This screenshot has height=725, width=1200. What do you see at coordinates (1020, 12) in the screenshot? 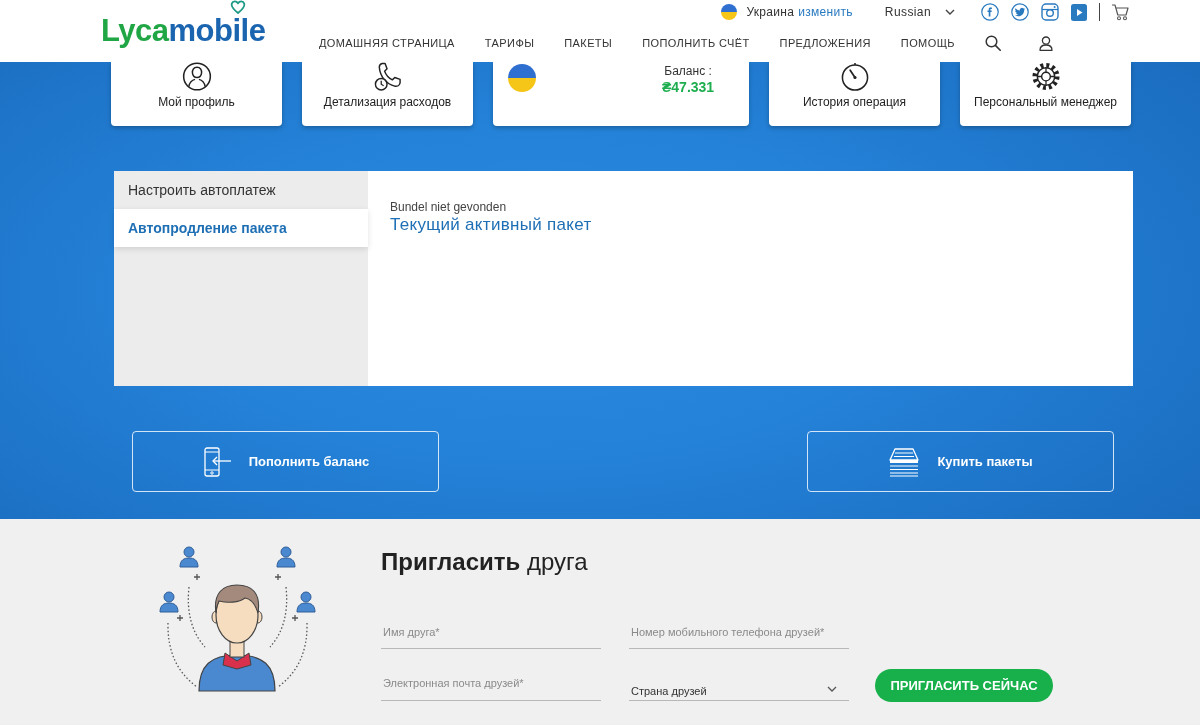
I see `twitter-icon` at bounding box center [1020, 12].